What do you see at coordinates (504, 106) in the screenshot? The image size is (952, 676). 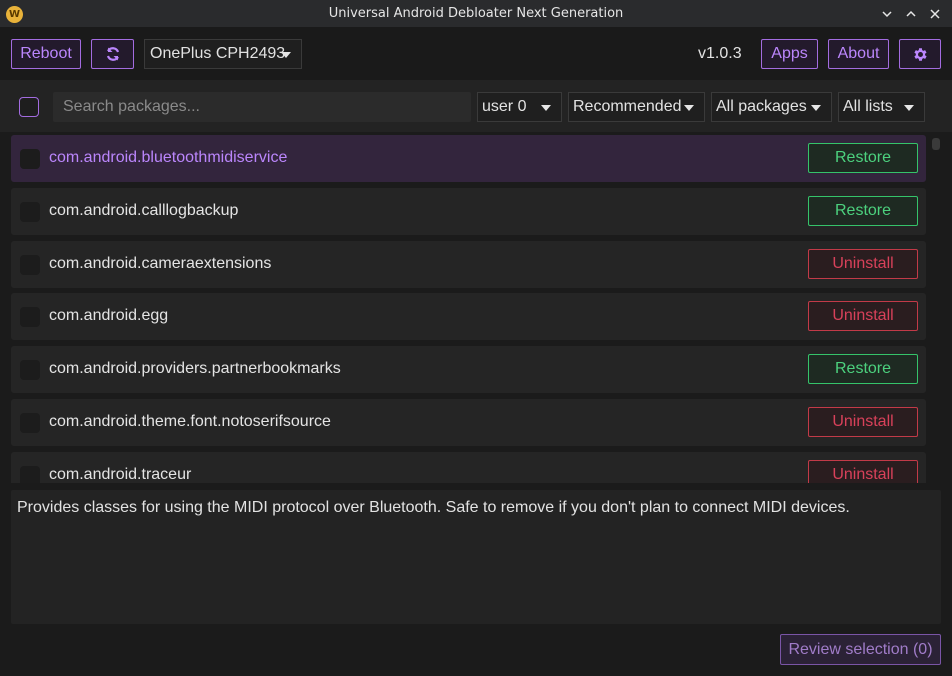 I see `user-select-value: user 0` at bounding box center [504, 106].